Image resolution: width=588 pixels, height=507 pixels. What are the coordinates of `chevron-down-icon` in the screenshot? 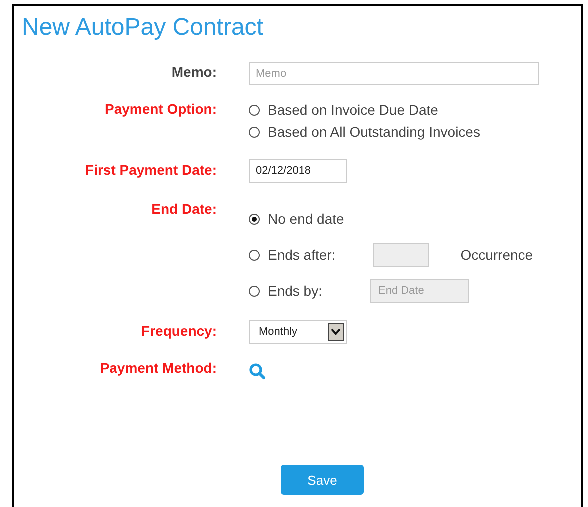 It's located at (336, 332).